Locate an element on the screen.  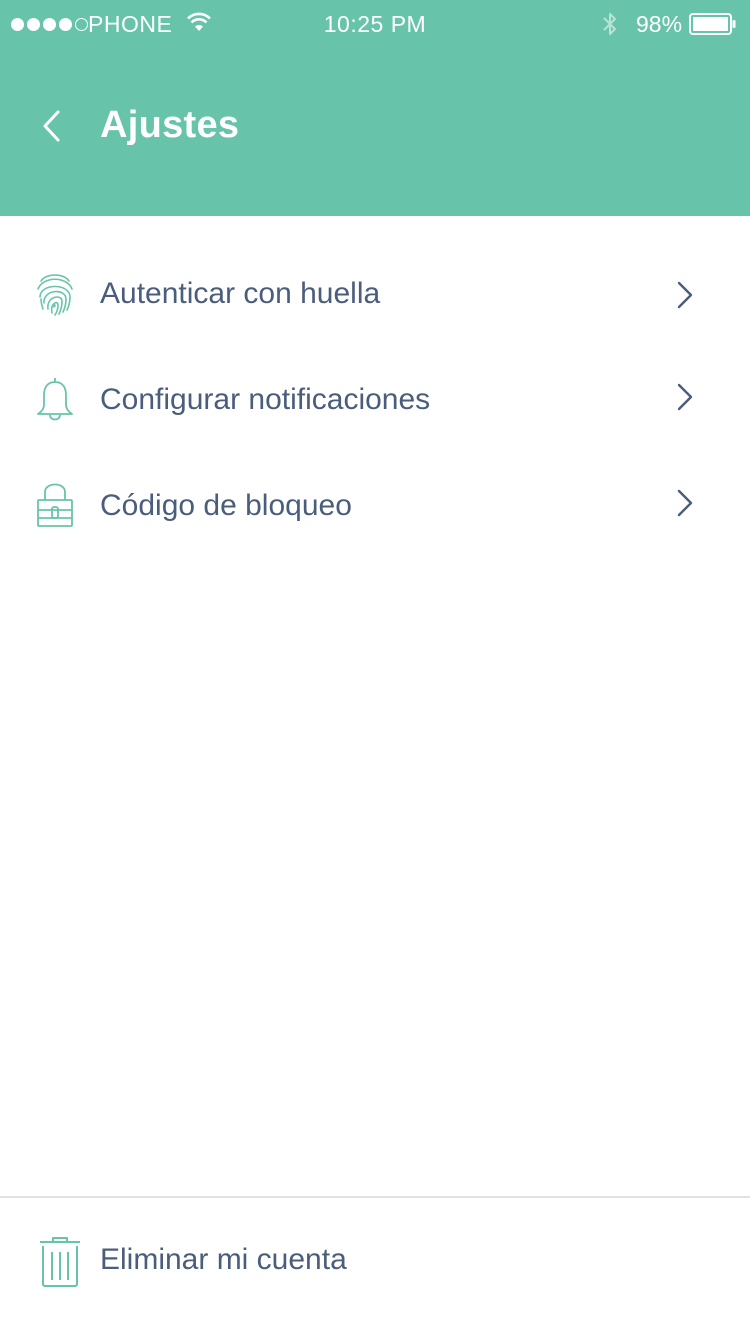
menu-item-fingerprint: Autenticar con huella is located at coordinates (375, 293).